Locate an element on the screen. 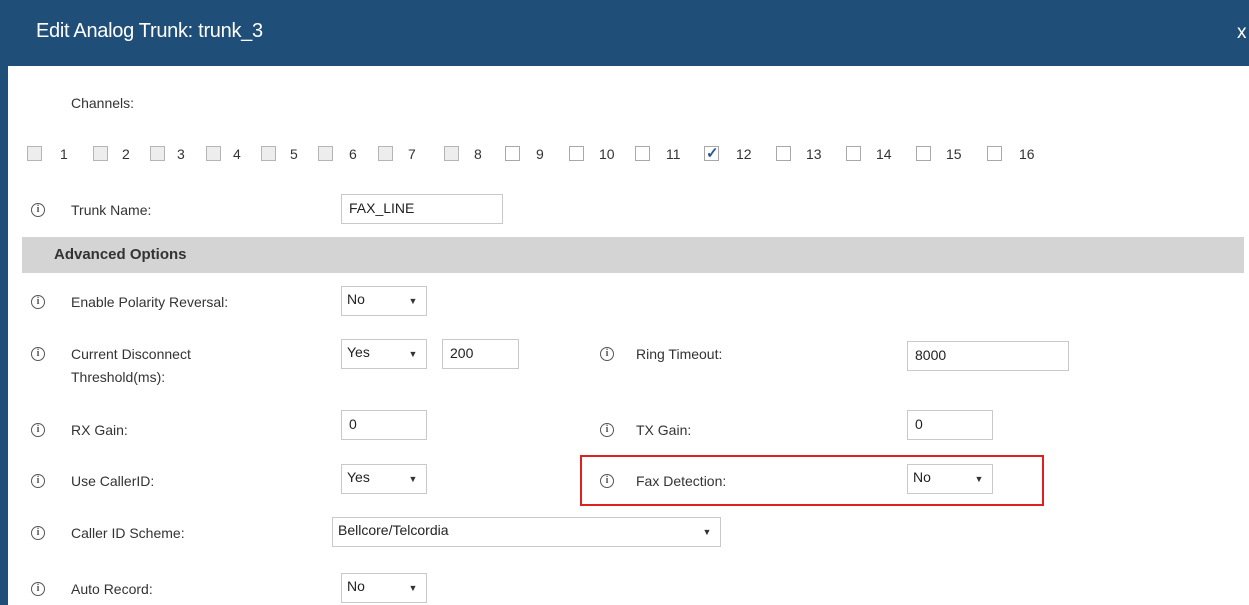 The height and width of the screenshot is (605, 1249). channel-9-label: 9 is located at coordinates (540, 154).